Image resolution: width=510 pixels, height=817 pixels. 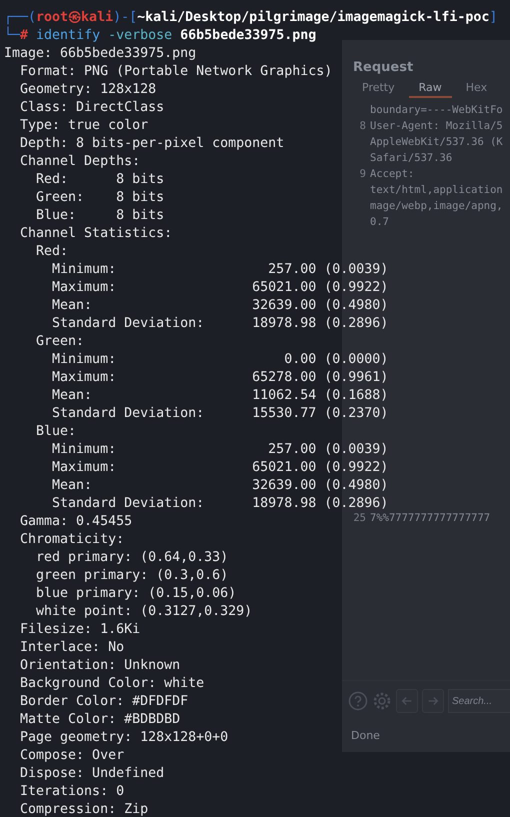 I want to click on right-arrow-icon, so click(x=433, y=701).